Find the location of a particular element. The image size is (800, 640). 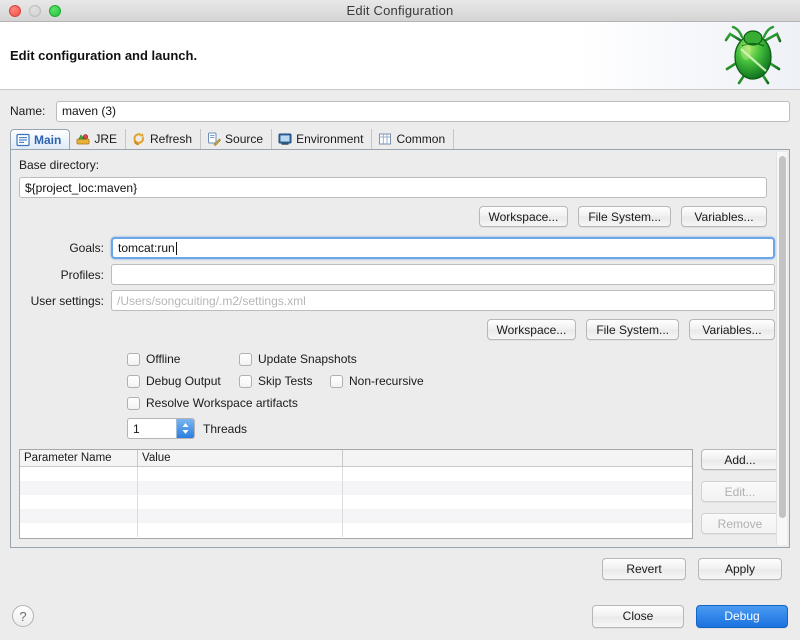

offline-label: Offline is located at coordinates (163, 359).